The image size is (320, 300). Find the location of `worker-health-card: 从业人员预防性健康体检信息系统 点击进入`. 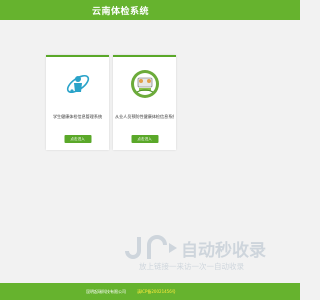

worker-health-card: 从业人员预防性健康体检信息系统 点击进入 is located at coordinates (144, 102).